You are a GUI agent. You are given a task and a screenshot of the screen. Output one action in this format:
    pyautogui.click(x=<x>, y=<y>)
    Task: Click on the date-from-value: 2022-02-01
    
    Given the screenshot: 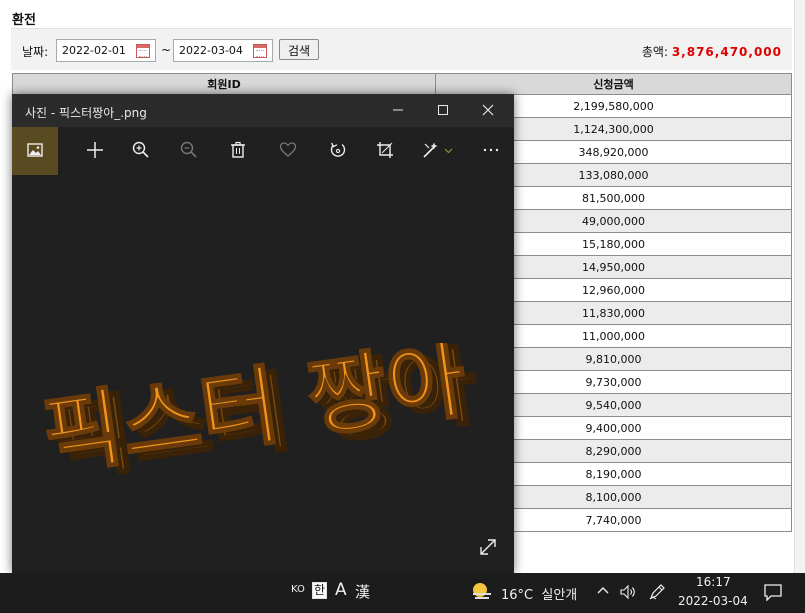 What is the action you would take?
    pyautogui.click(x=94, y=50)
    